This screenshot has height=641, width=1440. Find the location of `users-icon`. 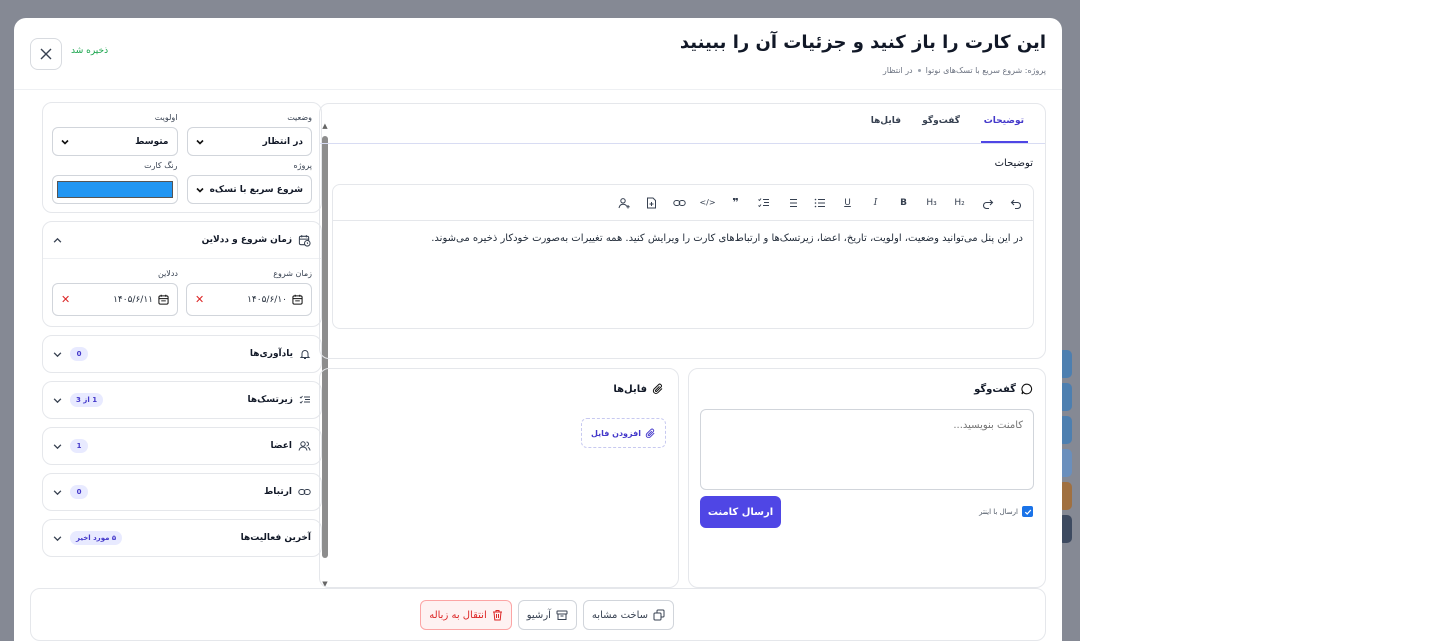

users-icon is located at coordinates (304, 446).